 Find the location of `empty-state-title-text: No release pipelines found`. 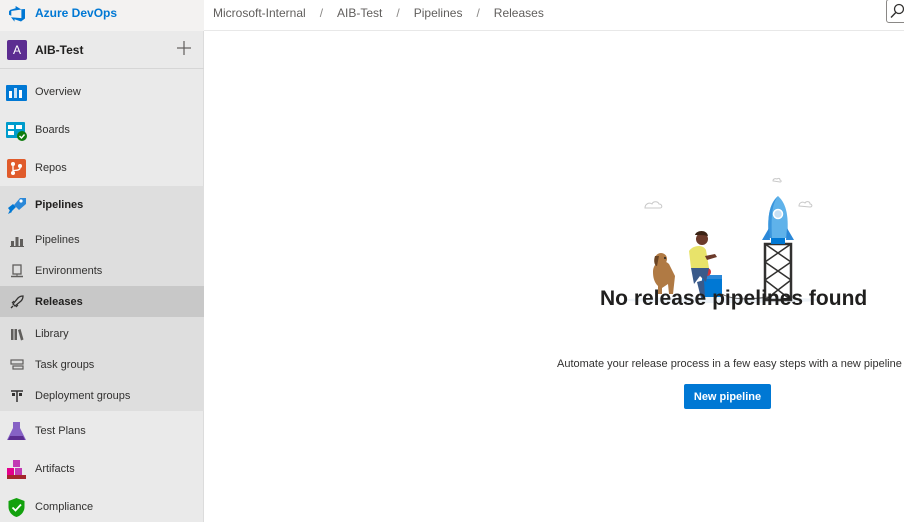

empty-state-title-text: No release pipelines found is located at coordinates (734, 298).